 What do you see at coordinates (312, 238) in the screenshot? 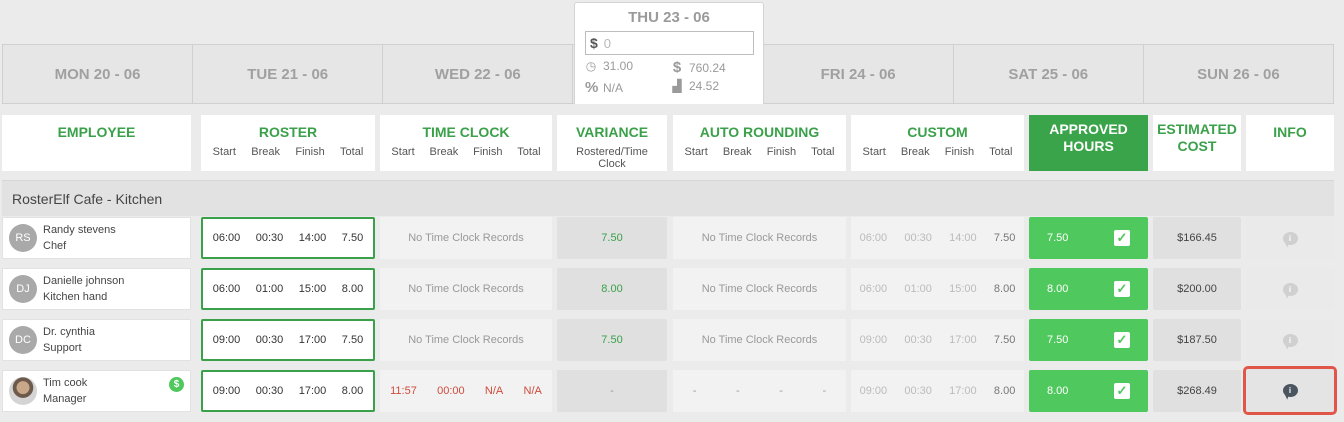
I see `roster-finish: 14:00` at bounding box center [312, 238].